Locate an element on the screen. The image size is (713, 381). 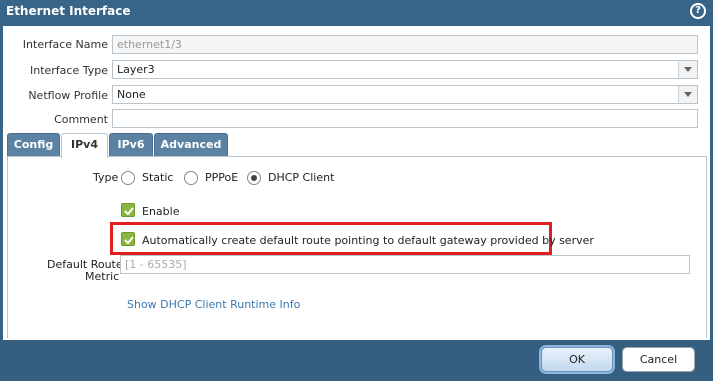
dialog-title: Ethernet Interface is located at coordinates (68, 11).